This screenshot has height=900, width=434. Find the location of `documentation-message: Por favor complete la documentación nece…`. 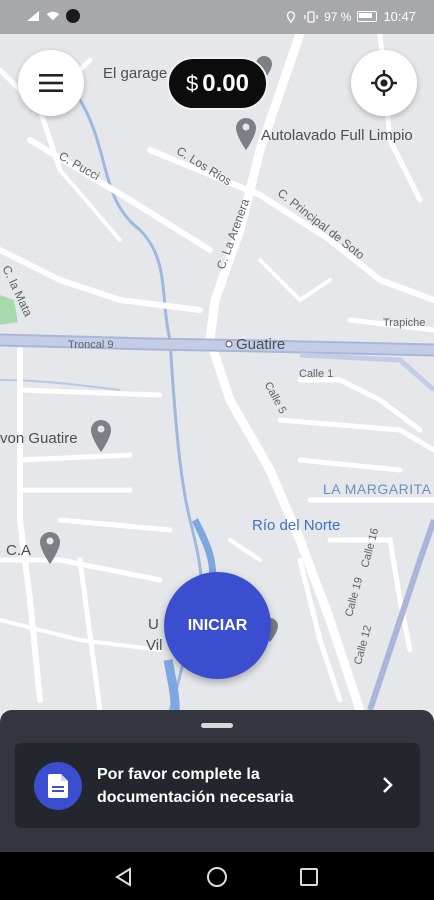

documentation-message: Por favor complete la documentación nece… is located at coordinates (195, 786).